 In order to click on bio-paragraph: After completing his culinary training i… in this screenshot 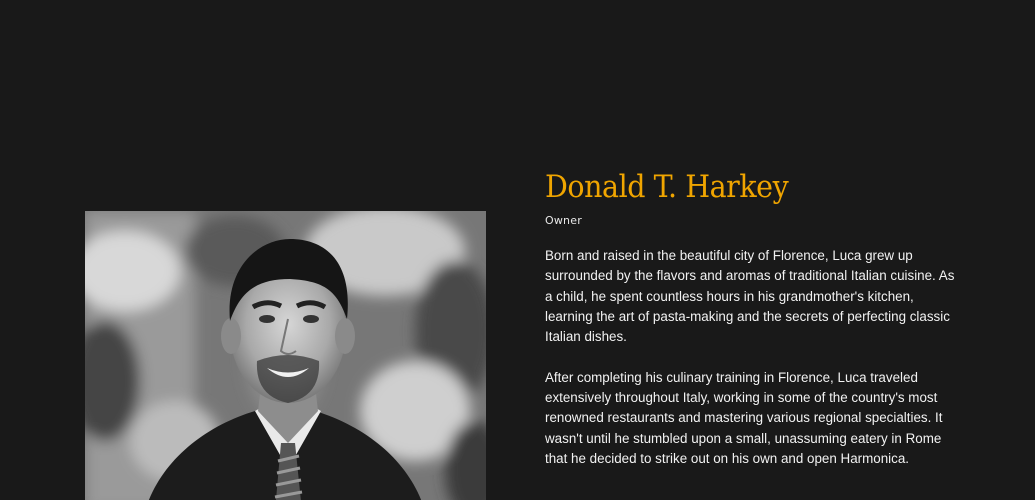, I will do `click(744, 417)`.